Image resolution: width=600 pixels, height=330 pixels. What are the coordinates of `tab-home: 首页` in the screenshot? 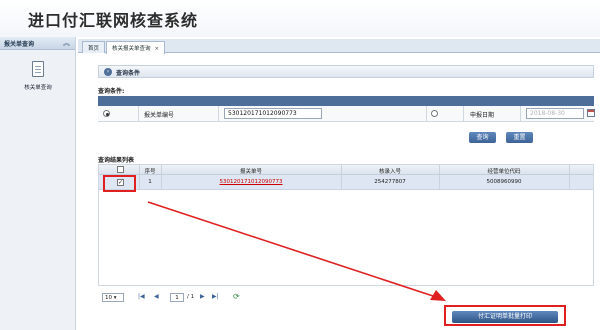 It's located at (94, 47).